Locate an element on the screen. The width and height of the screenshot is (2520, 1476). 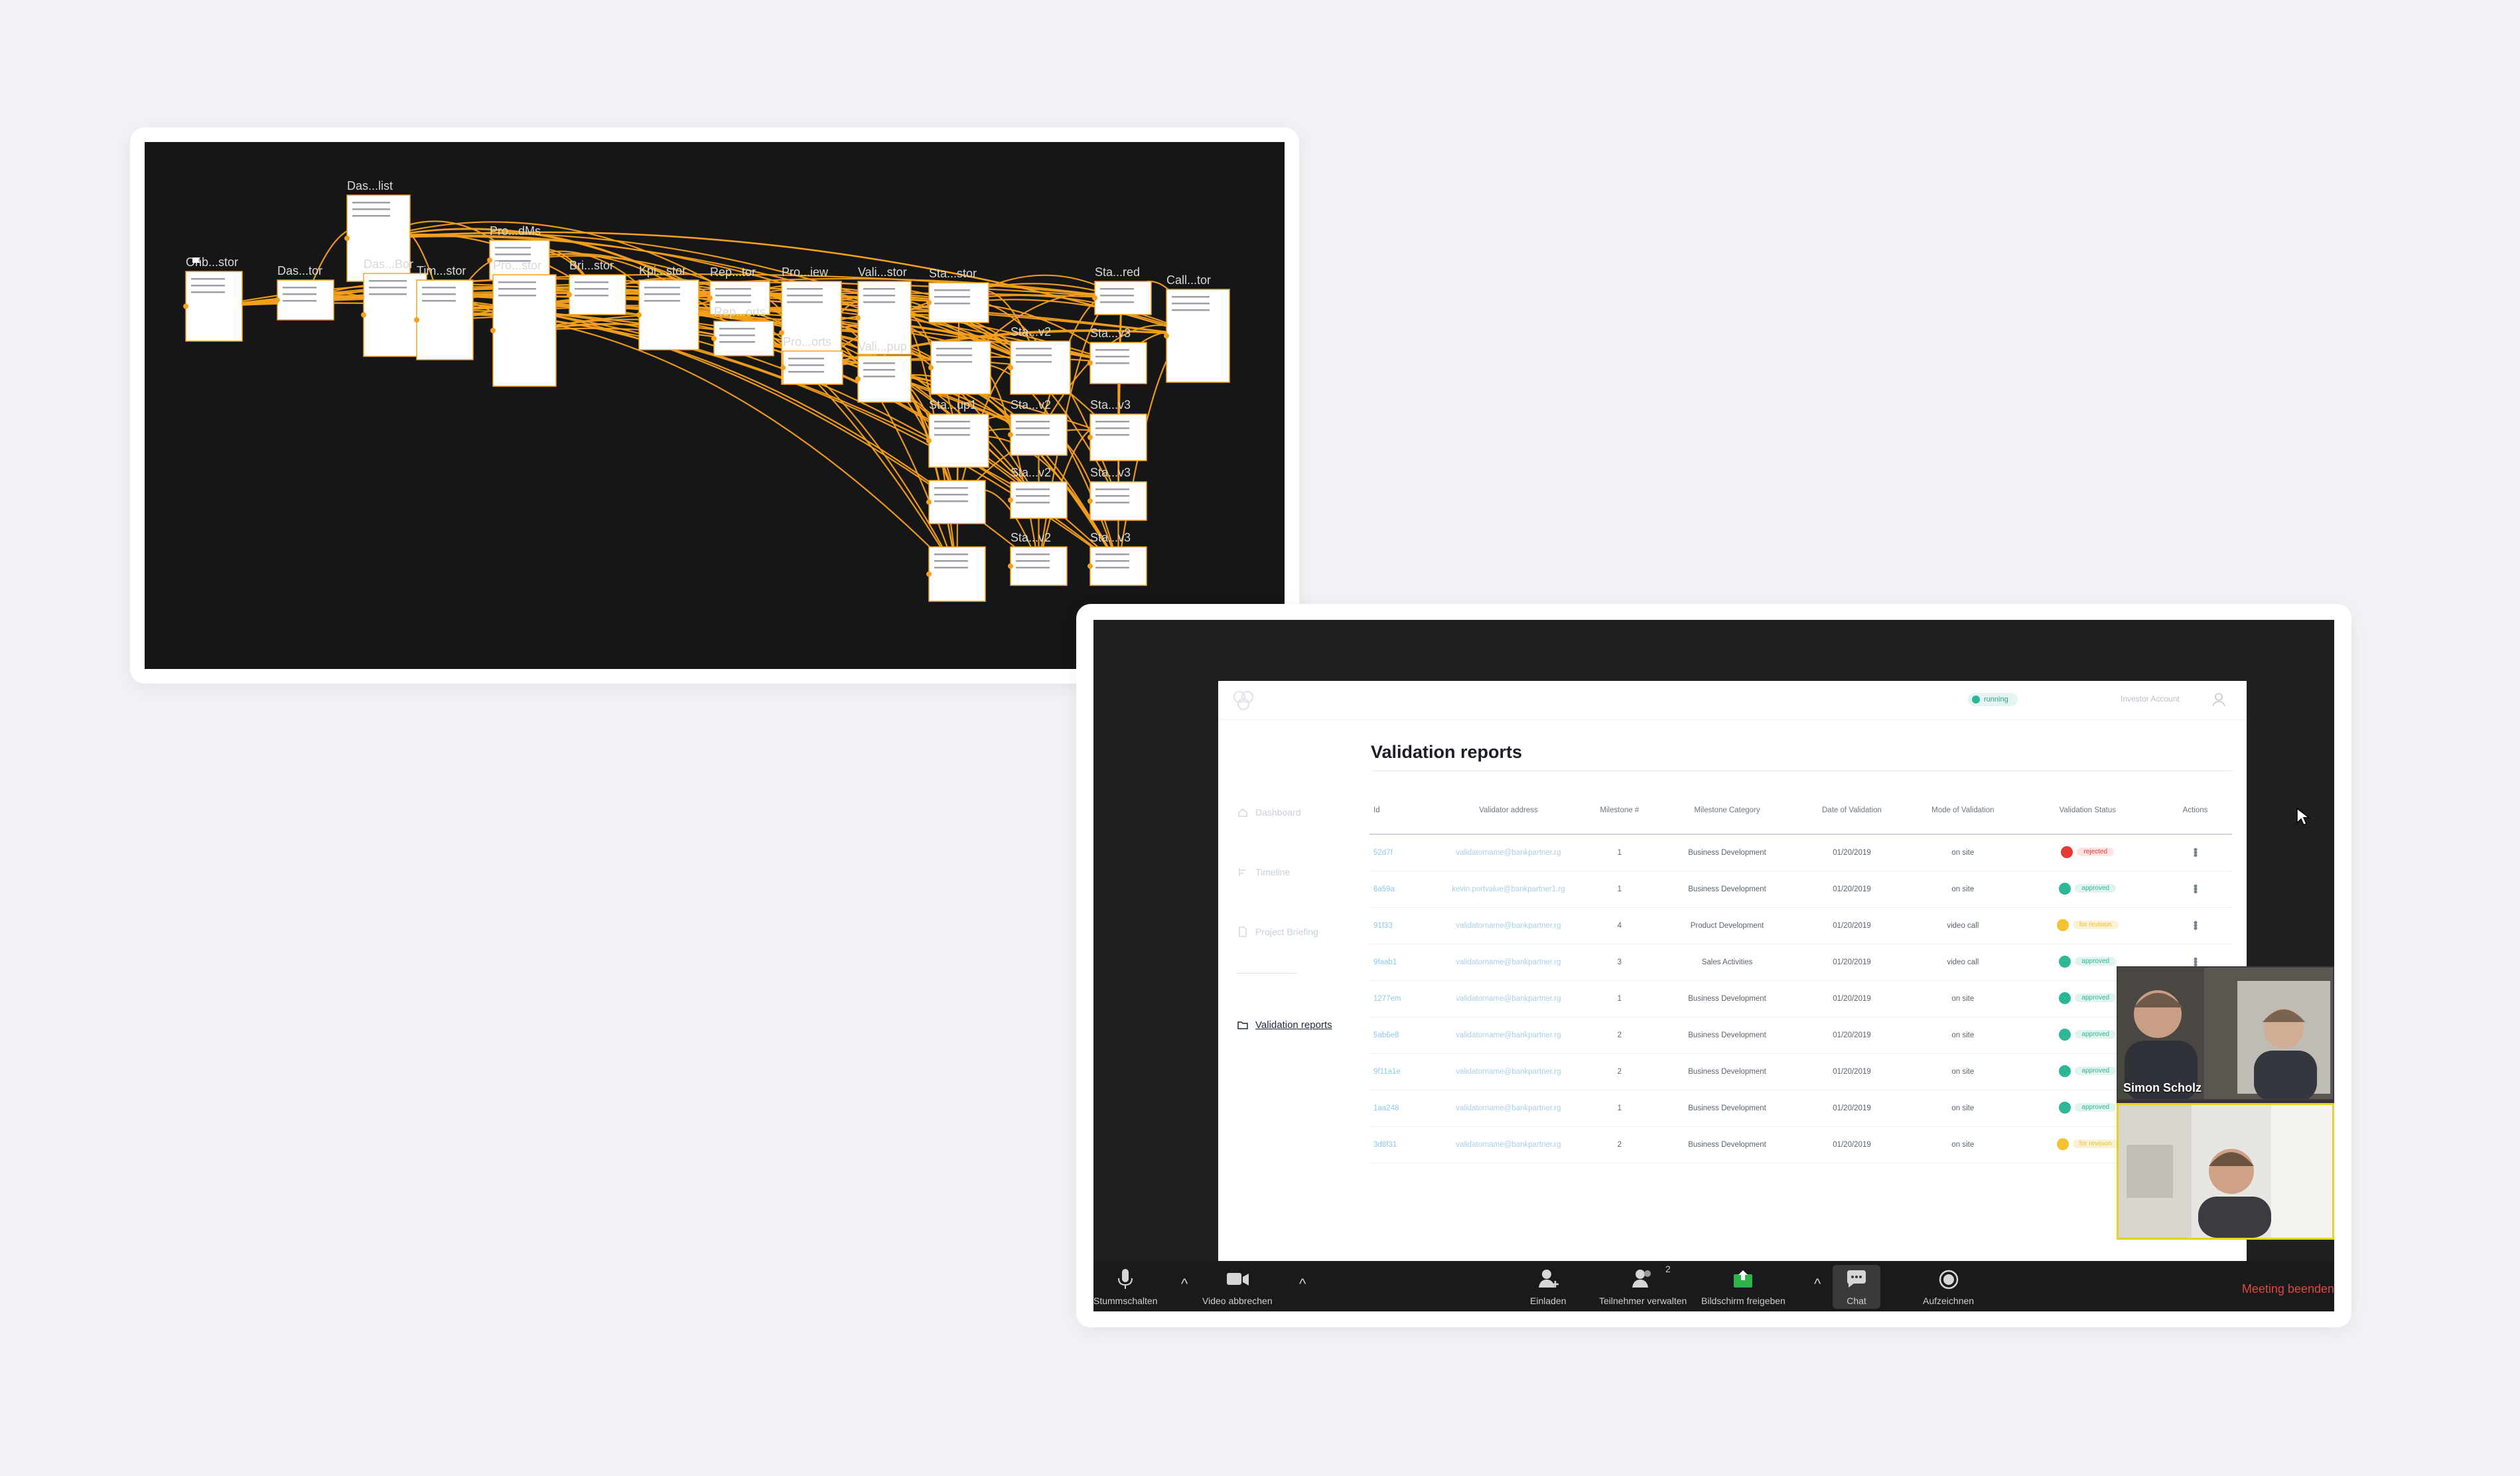
report-id-link: 9faab1 is located at coordinates (1403, 962).